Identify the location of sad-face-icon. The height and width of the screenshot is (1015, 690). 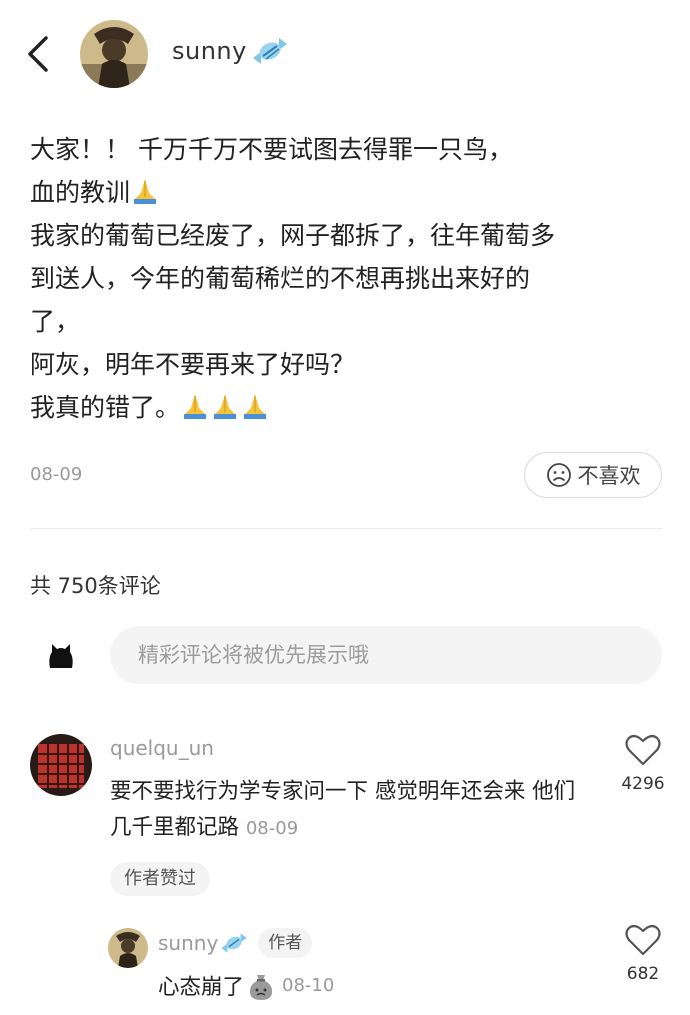
(558, 475).